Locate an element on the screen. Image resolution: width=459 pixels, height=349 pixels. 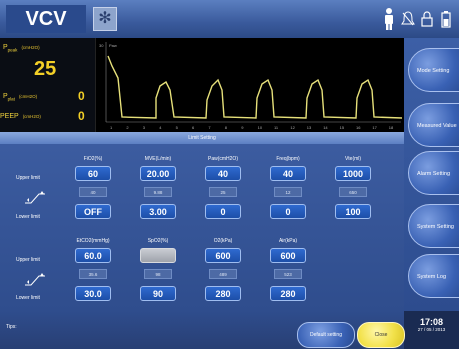
system-setting-button: System Setting is located at coordinates (433, 226).